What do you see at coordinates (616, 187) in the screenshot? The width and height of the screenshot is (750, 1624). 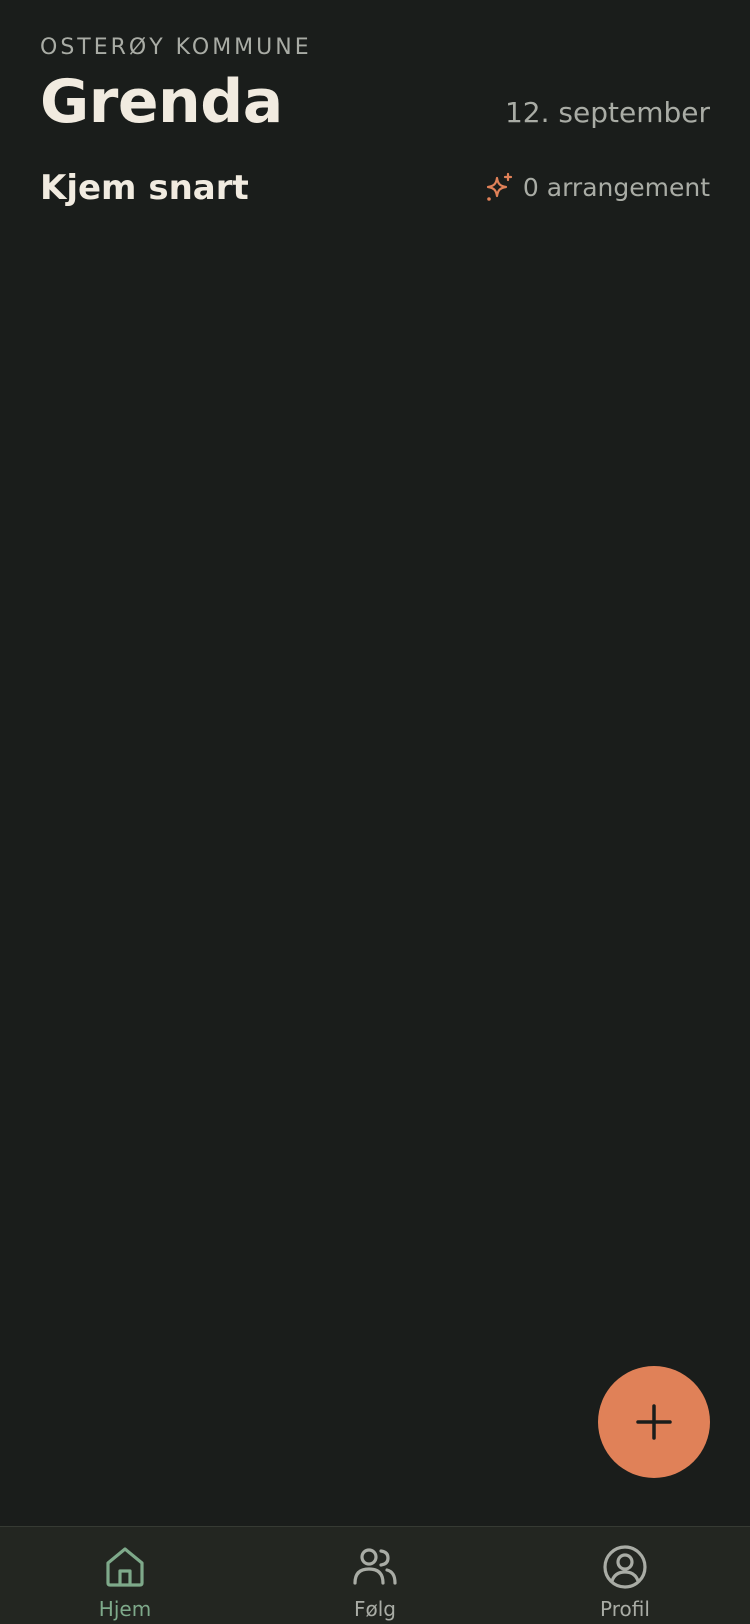 I see `event-count-label: 0 arrangement` at bounding box center [616, 187].